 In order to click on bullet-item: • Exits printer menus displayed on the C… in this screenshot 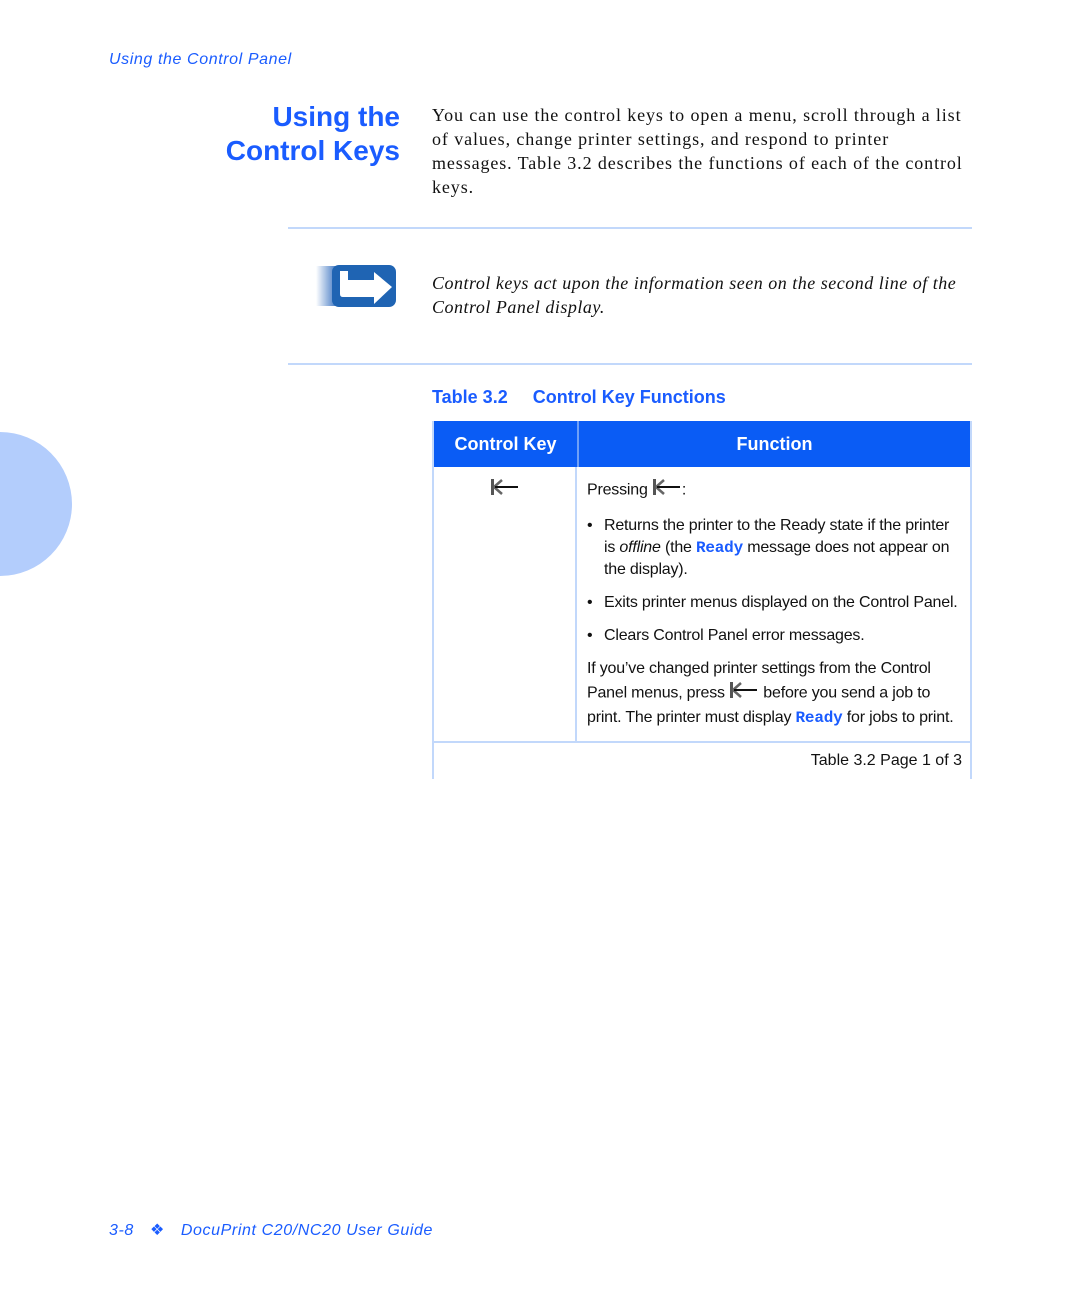, I will do `click(773, 603)`.